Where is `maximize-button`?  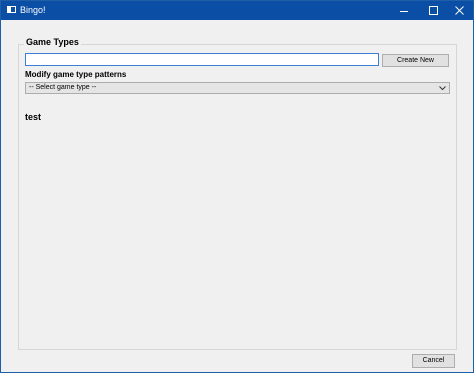 maximize-button is located at coordinates (433, 10).